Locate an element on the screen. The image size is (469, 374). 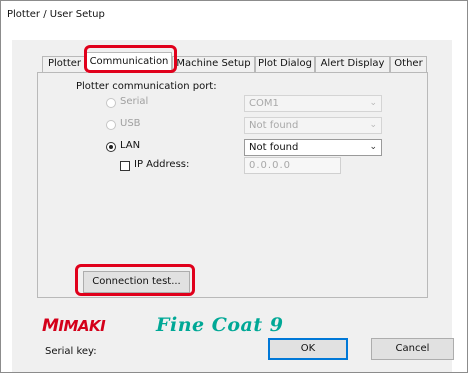
lan-radio is located at coordinates (111, 147).